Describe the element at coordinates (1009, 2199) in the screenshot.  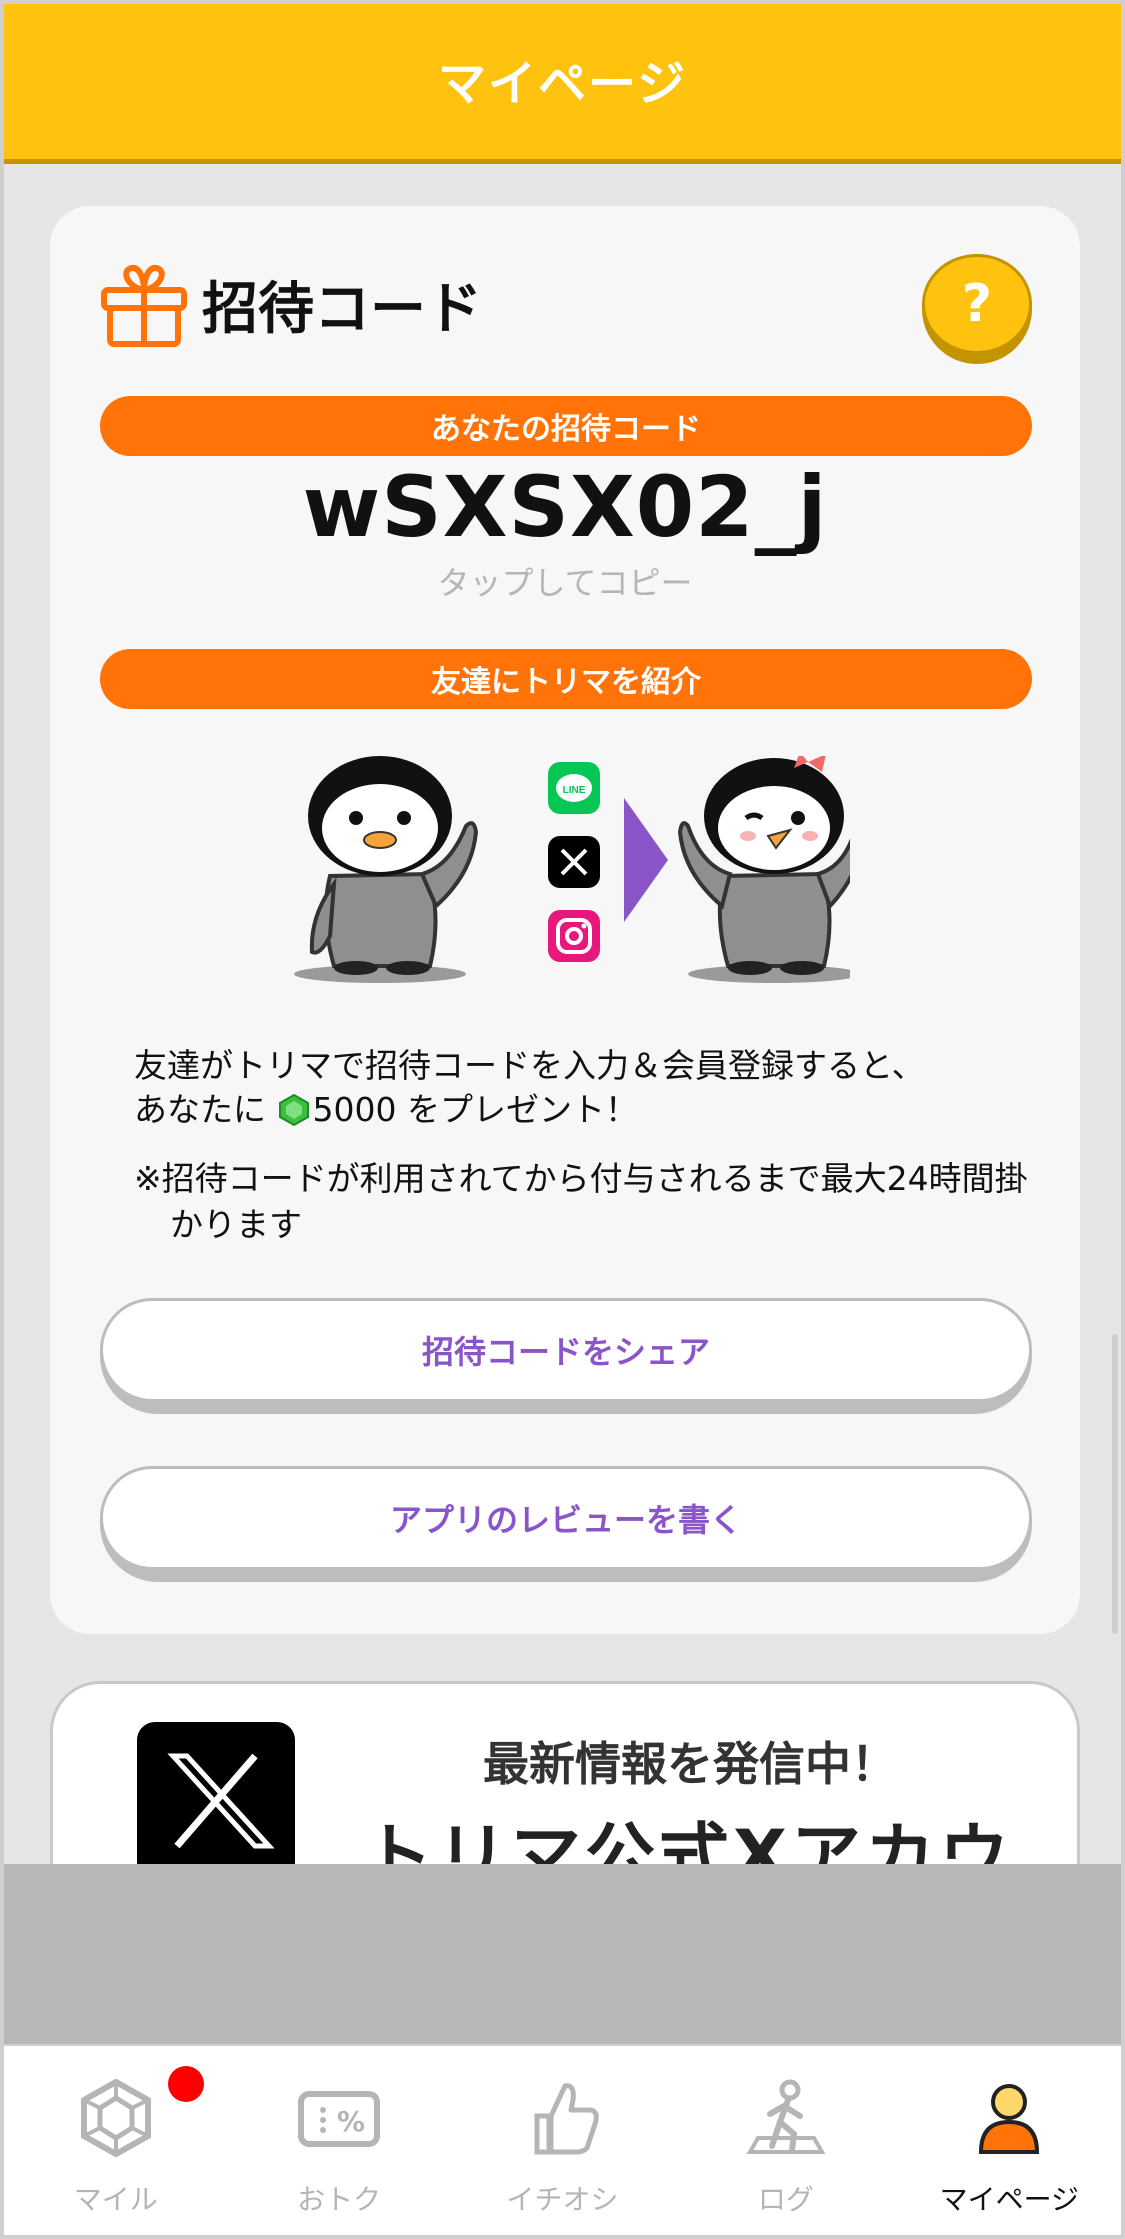
I see `tab-label: マイページ` at that location.